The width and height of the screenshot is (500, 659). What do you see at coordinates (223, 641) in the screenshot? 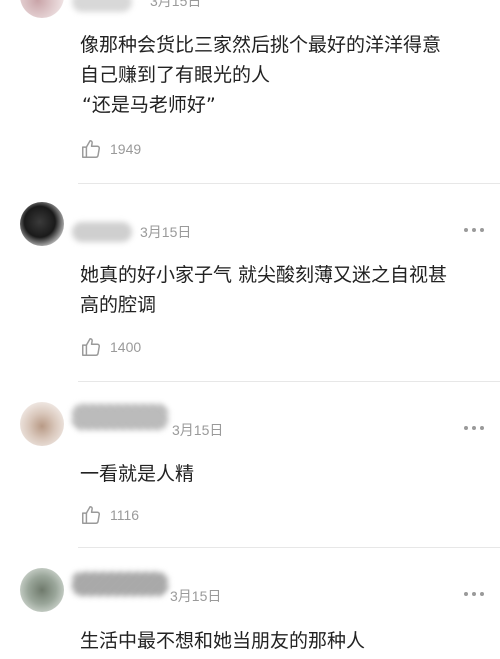
I see `comment-line: 生活中最不想和她当朋友的那种人` at bounding box center [223, 641].